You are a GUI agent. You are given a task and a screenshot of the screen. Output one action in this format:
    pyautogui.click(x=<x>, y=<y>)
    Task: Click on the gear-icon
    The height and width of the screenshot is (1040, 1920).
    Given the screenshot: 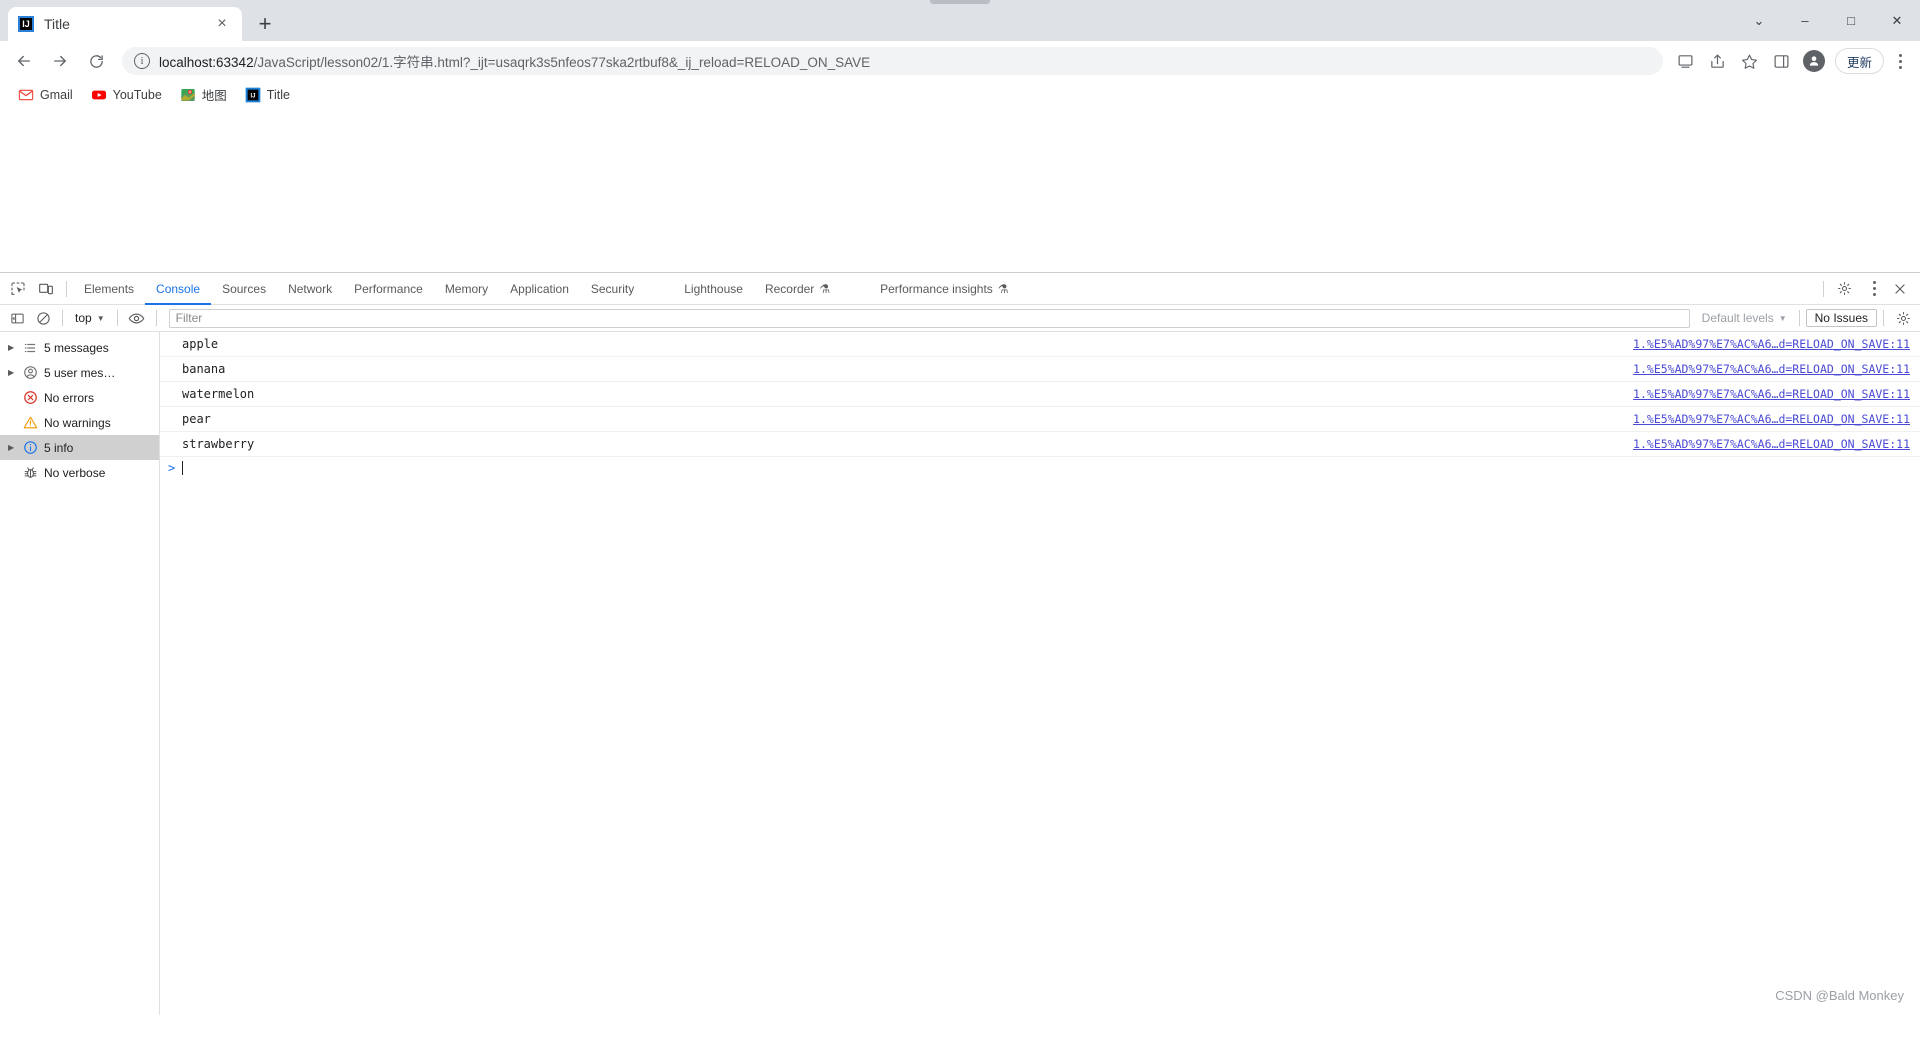 What is the action you would take?
    pyautogui.click(x=1844, y=289)
    